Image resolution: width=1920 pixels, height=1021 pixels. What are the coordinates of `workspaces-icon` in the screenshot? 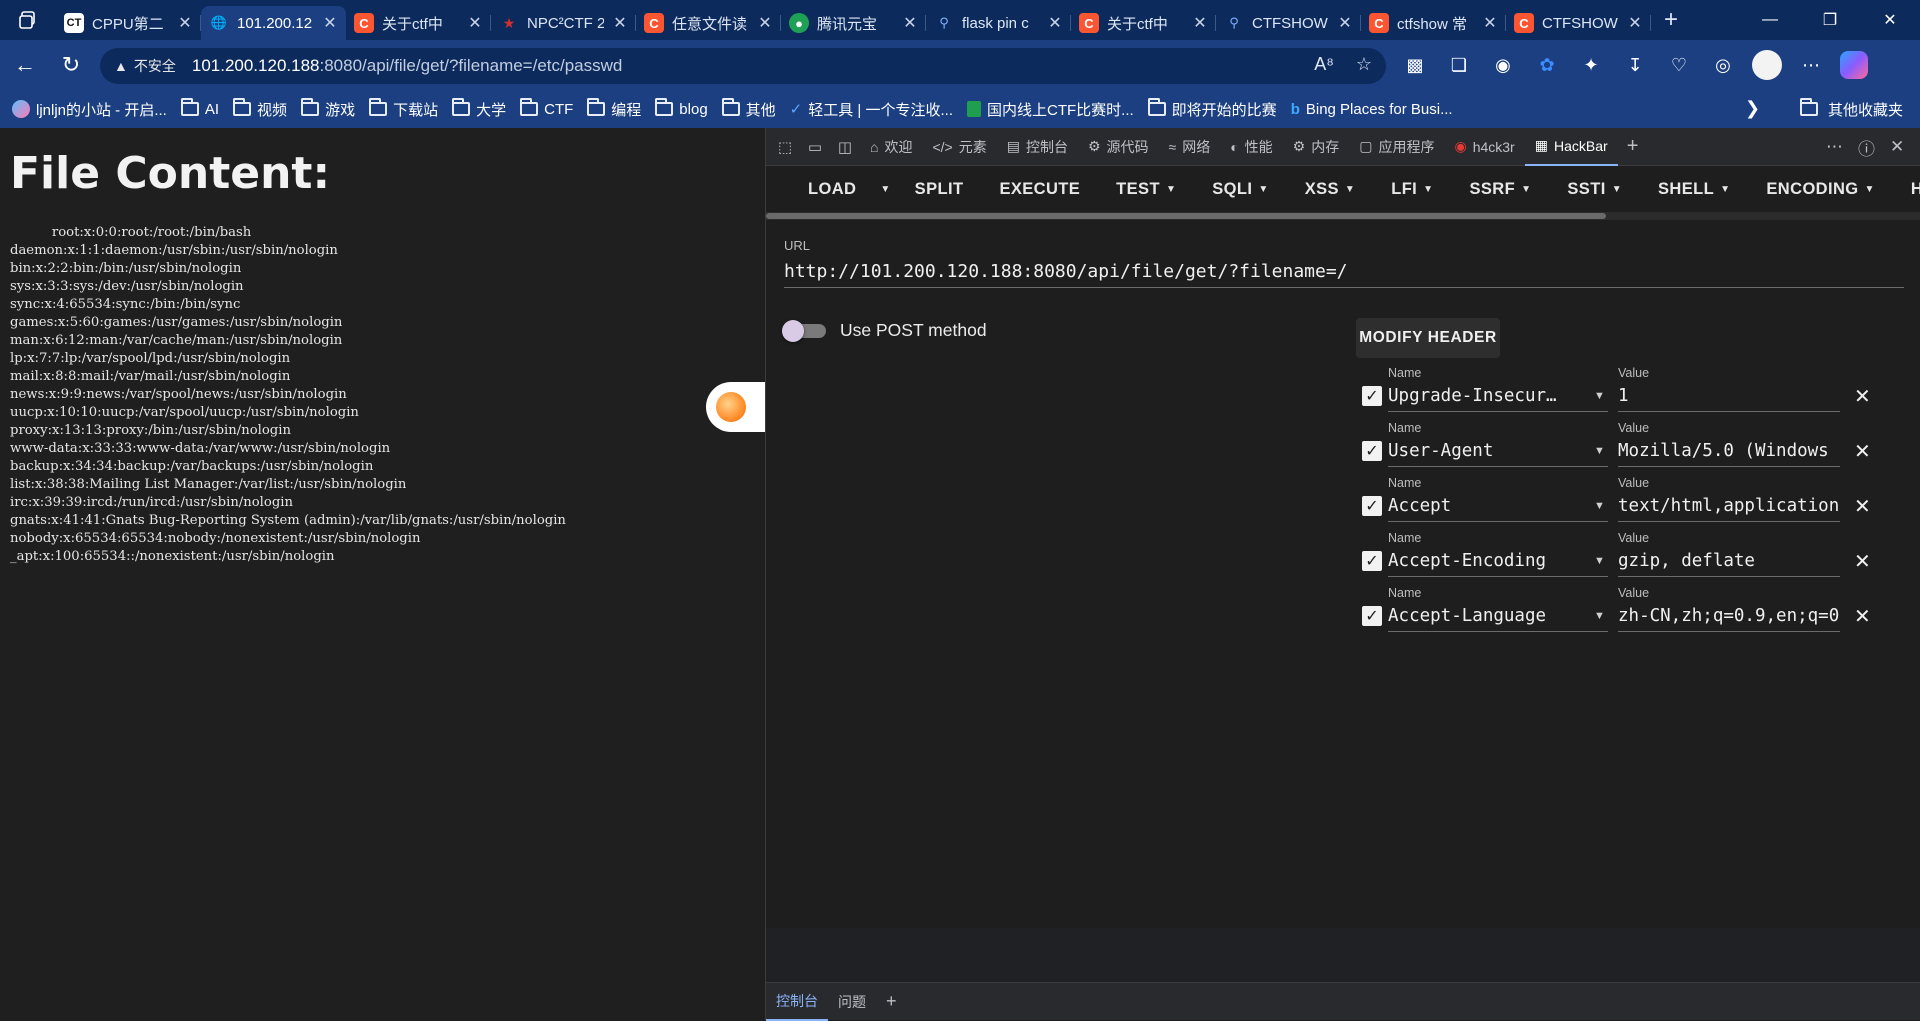 It's located at (28, 20).